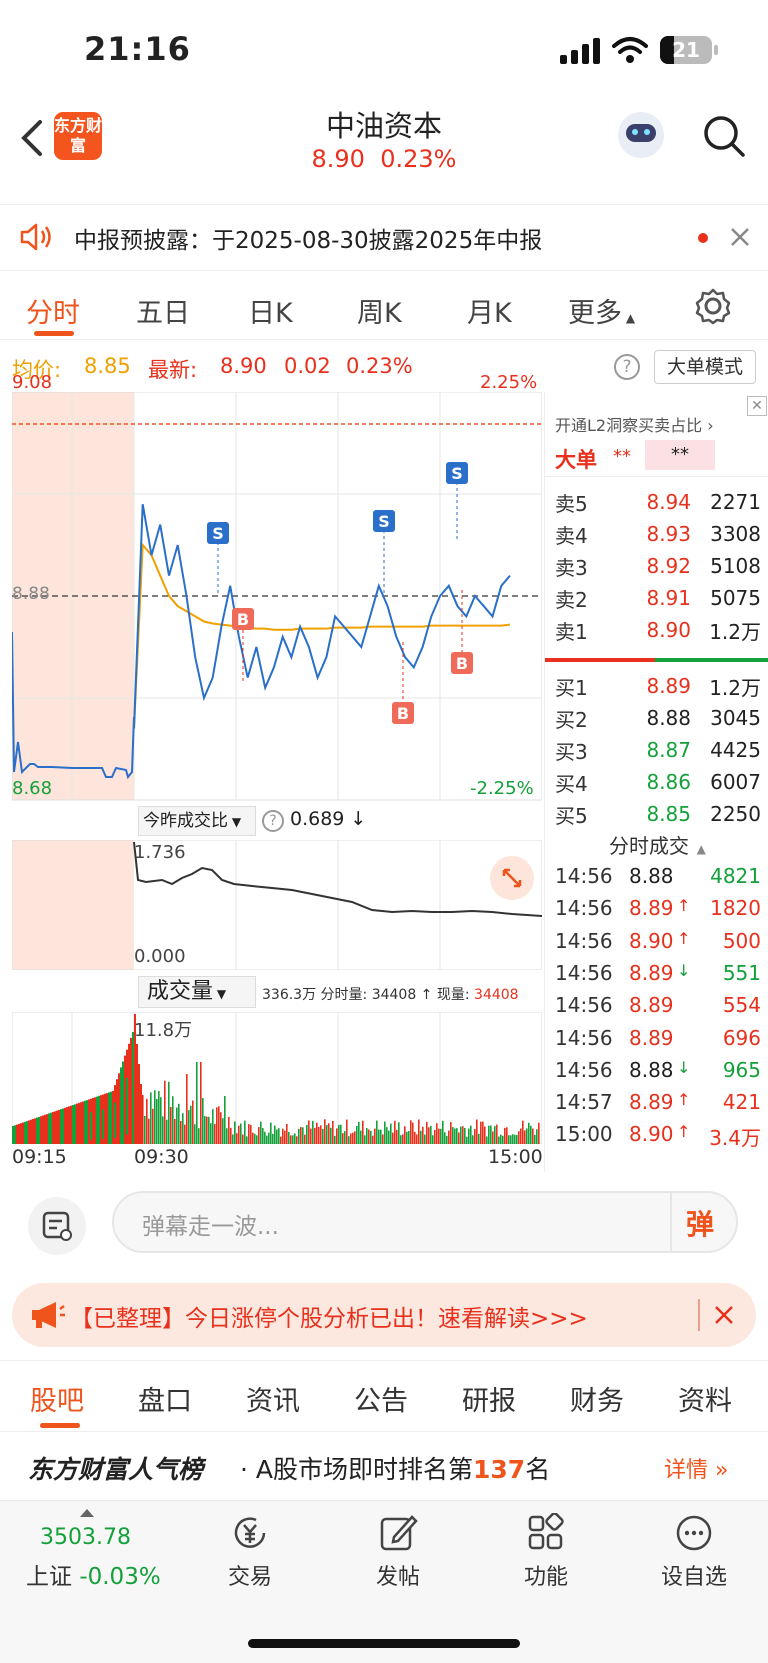 This screenshot has width=768, height=1663. What do you see at coordinates (571, 567) in the screenshot?
I see `level-label: 卖3` at bounding box center [571, 567].